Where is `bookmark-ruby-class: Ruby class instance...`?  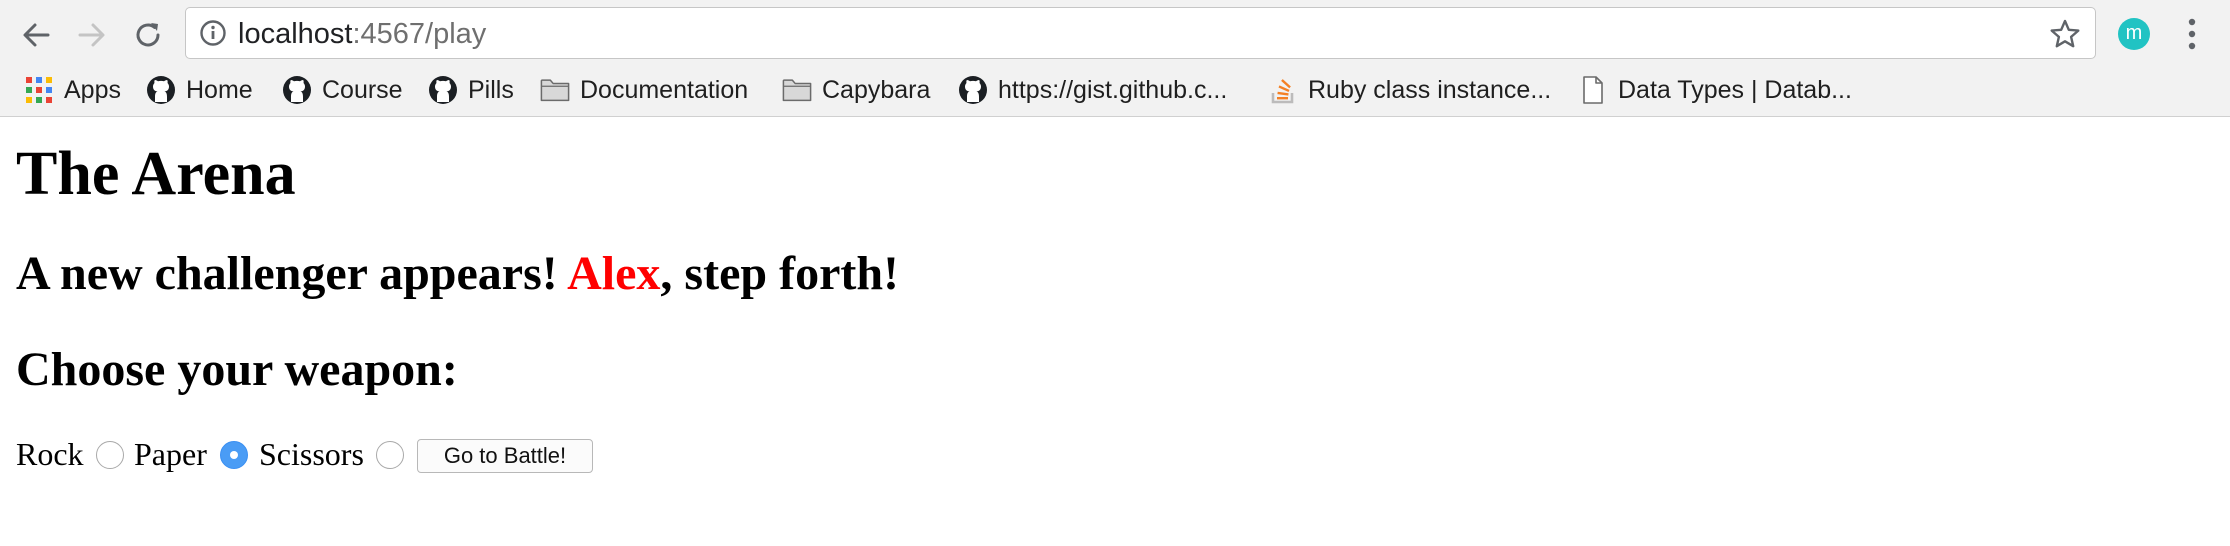 bookmark-ruby-class: Ruby class instance... is located at coordinates (1409, 90).